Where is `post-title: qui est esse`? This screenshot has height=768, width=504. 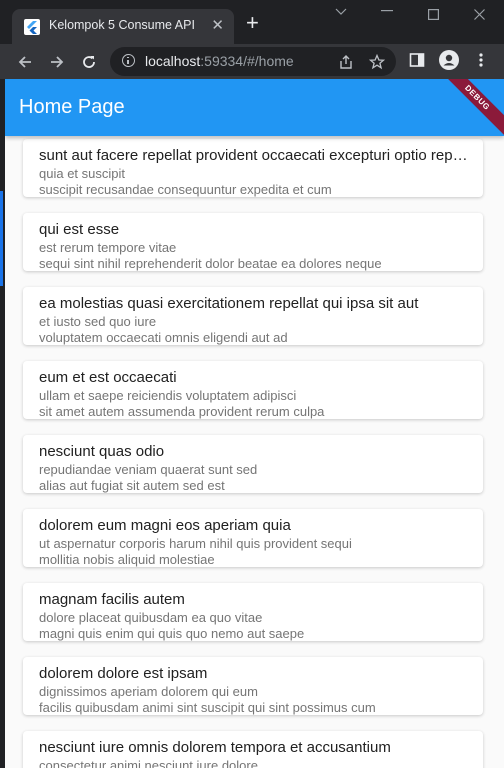 post-title: qui est esse is located at coordinates (79, 229).